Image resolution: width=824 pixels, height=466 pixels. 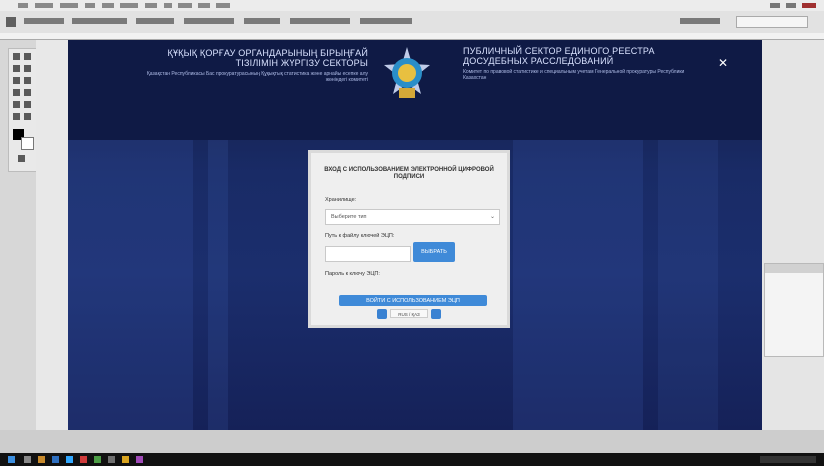 What do you see at coordinates (27, 80) in the screenshot?
I see `eraser-icon` at bounding box center [27, 80].